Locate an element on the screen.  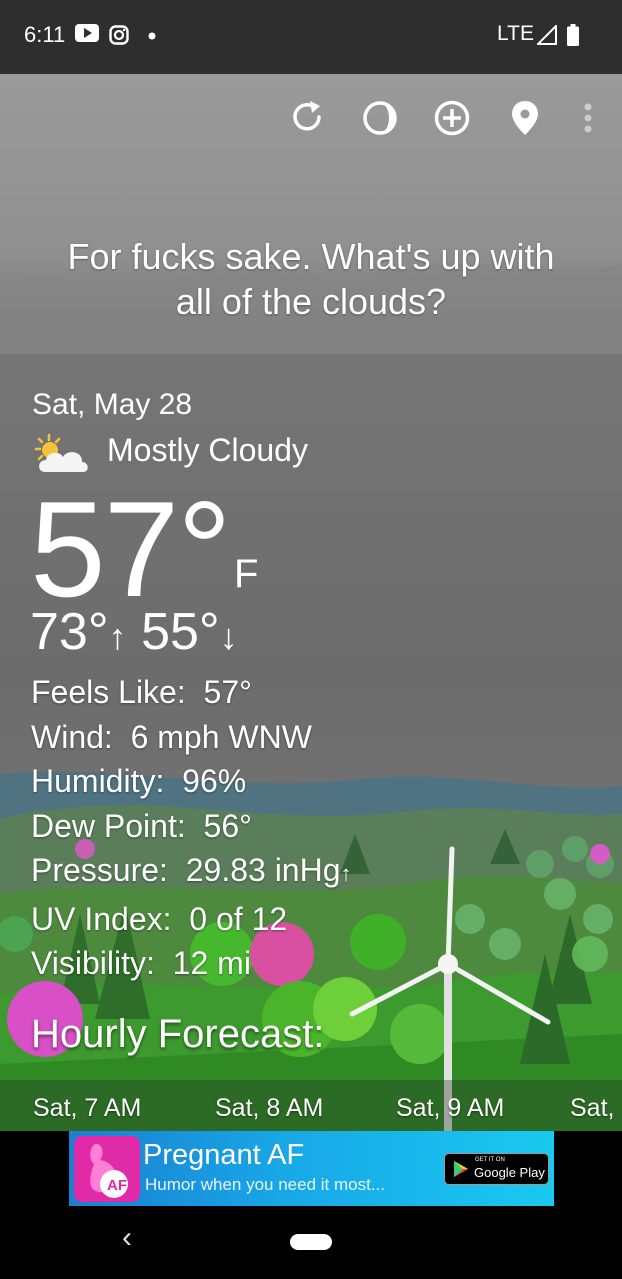
hour-item: Sat, 7 AM is located at coordinates (87, 1108).